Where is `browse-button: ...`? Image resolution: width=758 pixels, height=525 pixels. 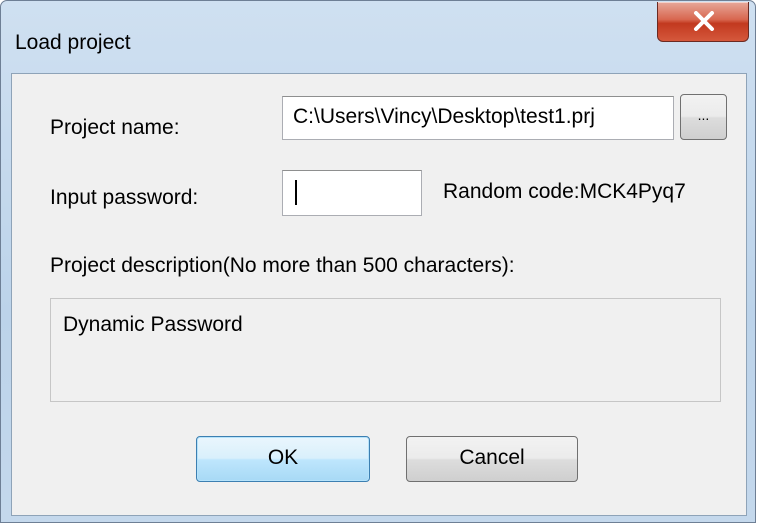 browse-button: ... is located at coordinates (703, 117).